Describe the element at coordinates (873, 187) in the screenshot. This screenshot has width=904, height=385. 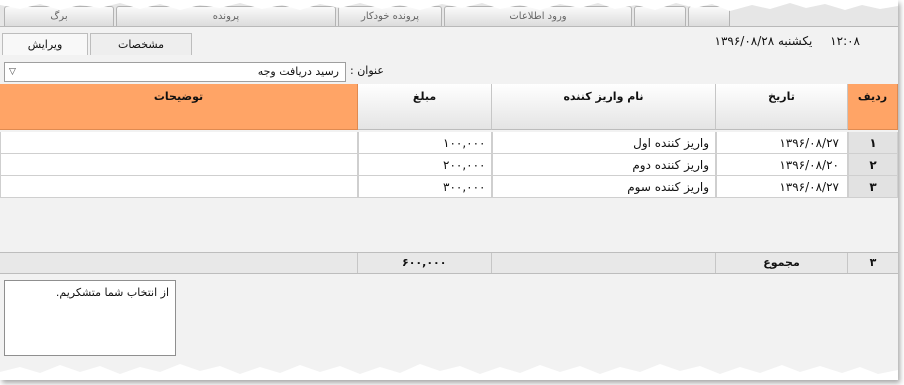
I see `index-cell: ۳` at that location.